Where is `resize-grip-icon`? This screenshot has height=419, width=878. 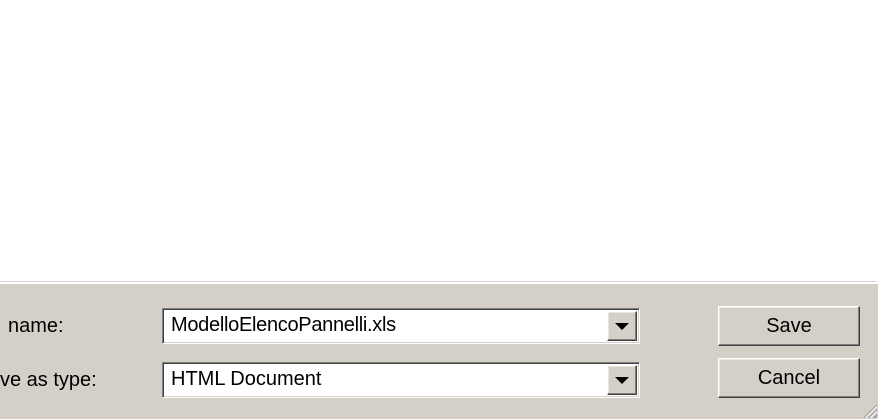
resize-grip-icon is located at coordinates (868, 409).